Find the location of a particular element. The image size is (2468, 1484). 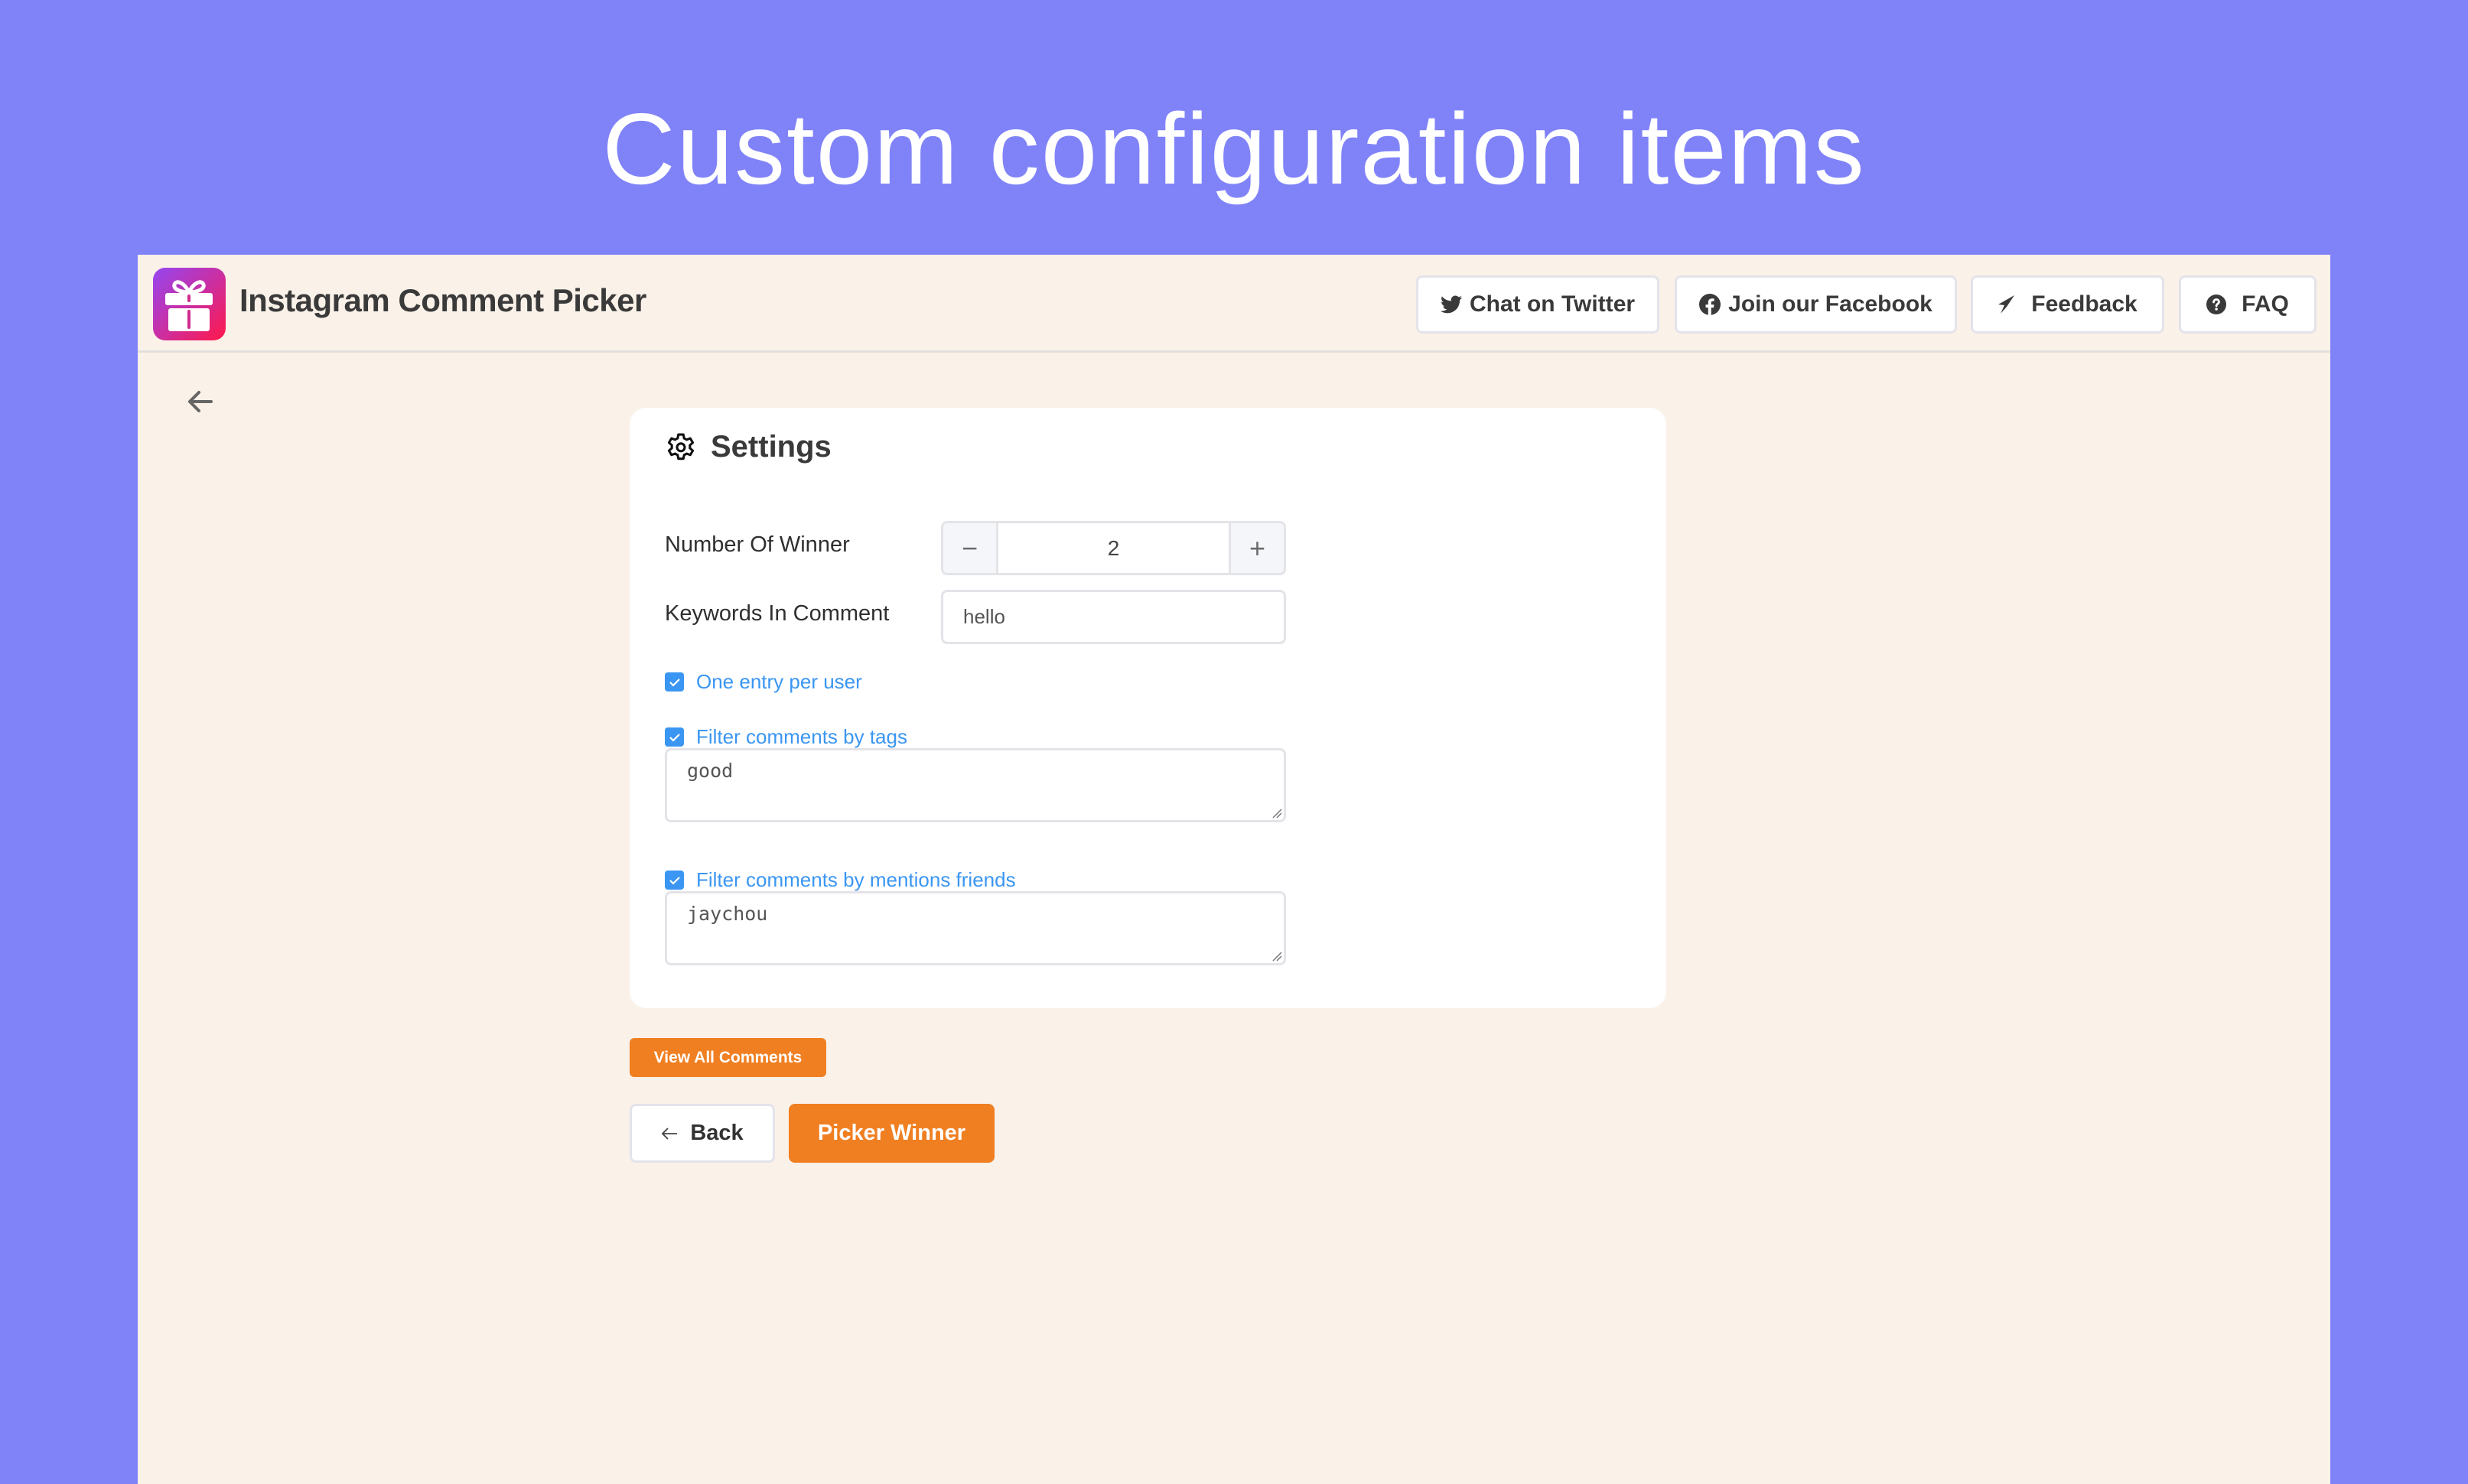

settings-header: Settings is located at coordinates (748, 446).